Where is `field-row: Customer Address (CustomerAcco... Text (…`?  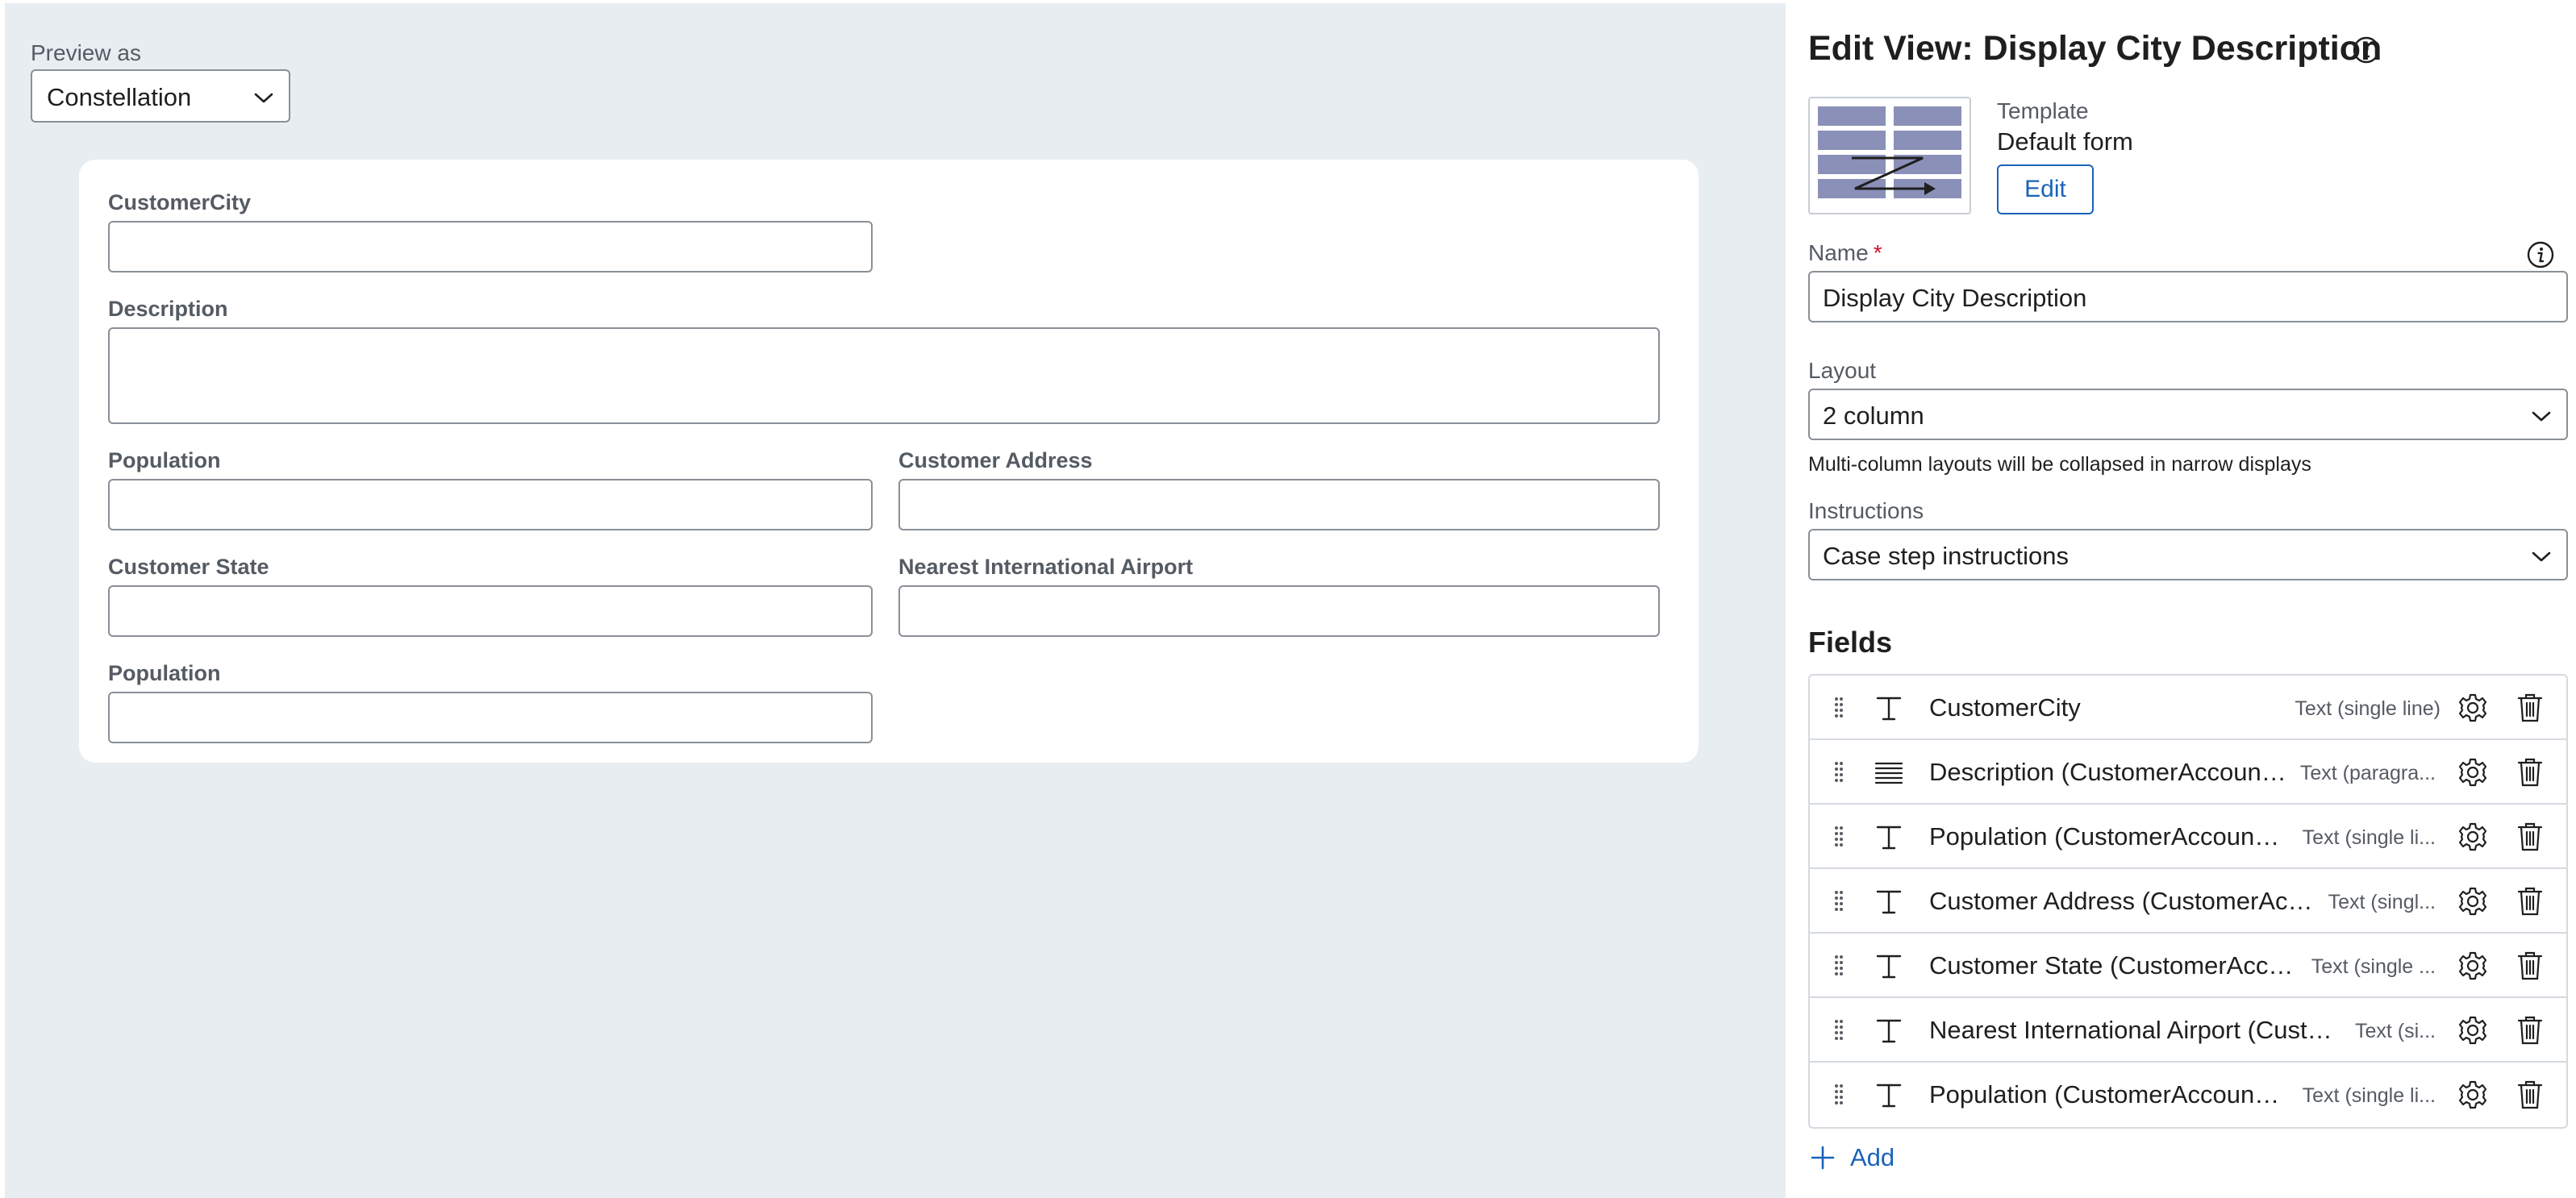
field-row: Customer Address (CustomerAcco... Text (… is located at coordinates (2188, 901).